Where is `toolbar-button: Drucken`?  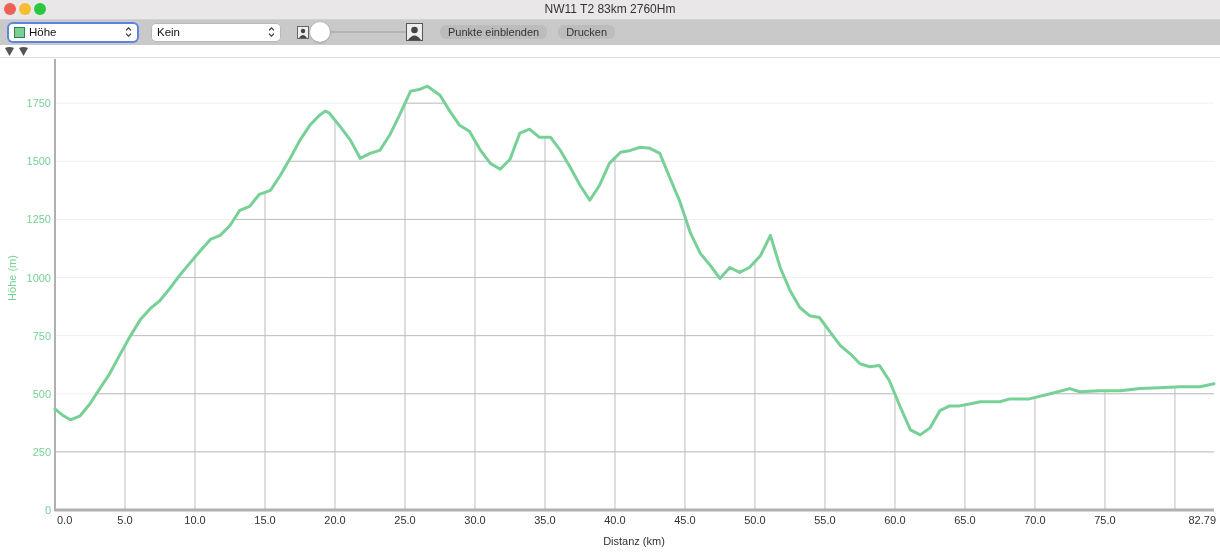 toolbar-button: Drucken is located at coordinates (587, 32).